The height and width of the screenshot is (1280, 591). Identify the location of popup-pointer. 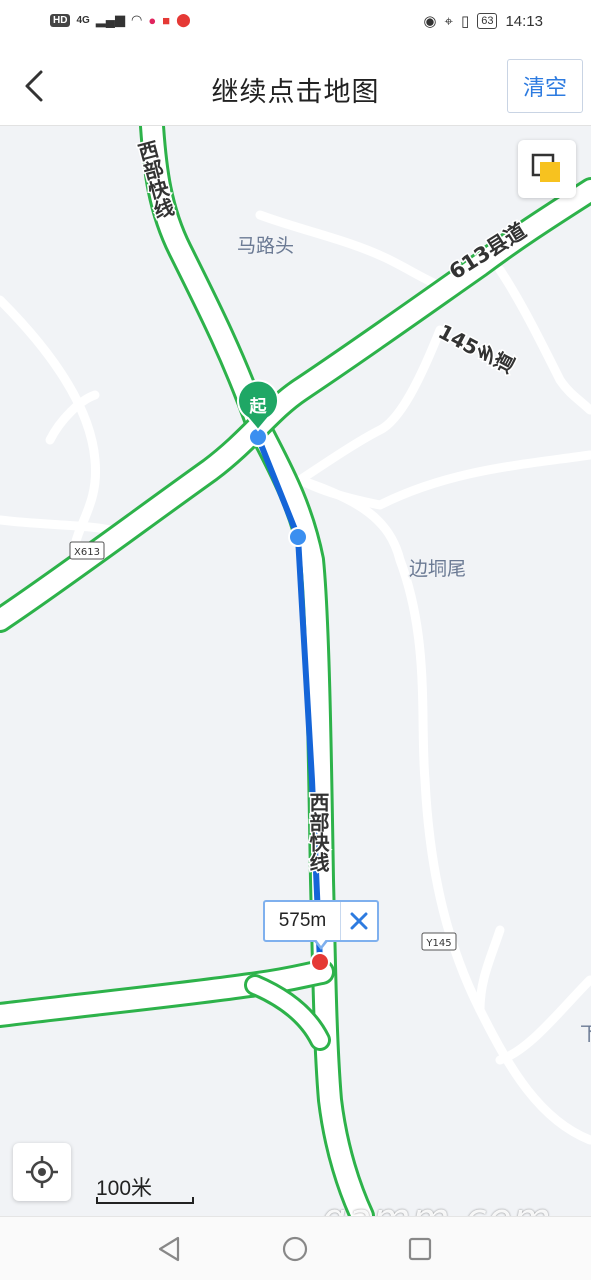
(321, 944).